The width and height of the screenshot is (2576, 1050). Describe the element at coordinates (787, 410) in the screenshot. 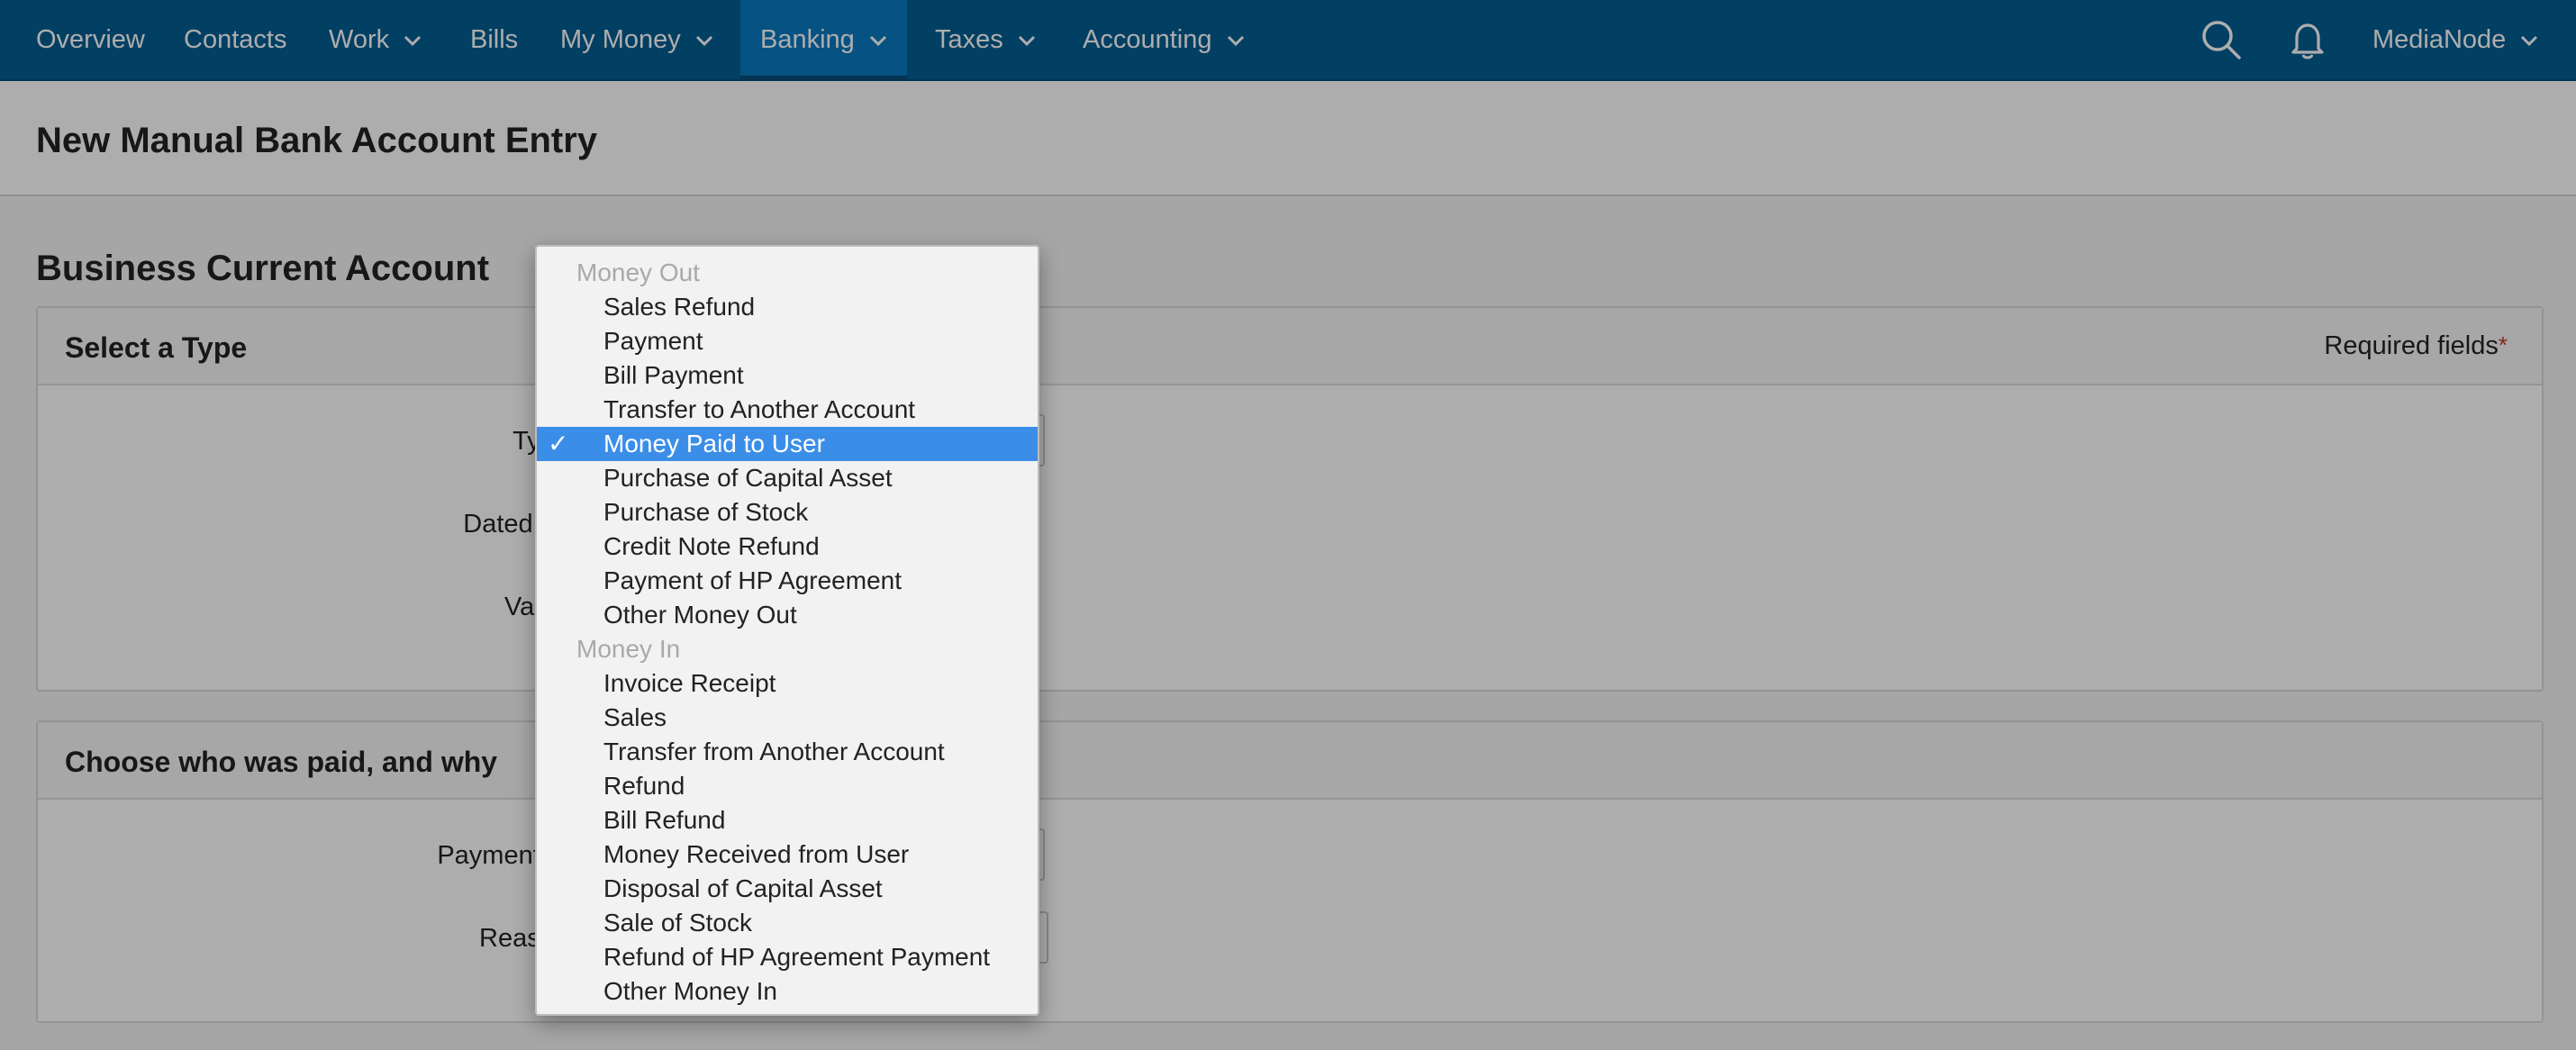

I see `option-transfer-to-another-account: Transfer to Another Account` at that location.